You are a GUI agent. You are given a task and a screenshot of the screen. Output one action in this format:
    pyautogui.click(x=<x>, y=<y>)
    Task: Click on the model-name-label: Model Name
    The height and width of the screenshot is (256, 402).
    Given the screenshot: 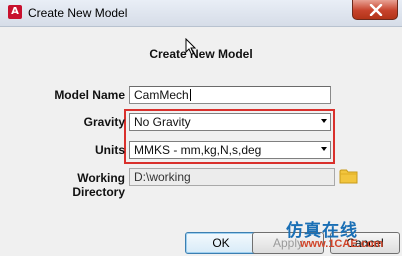 What is the action you would take?
    pyautogui.click(x=89, y=95)
    